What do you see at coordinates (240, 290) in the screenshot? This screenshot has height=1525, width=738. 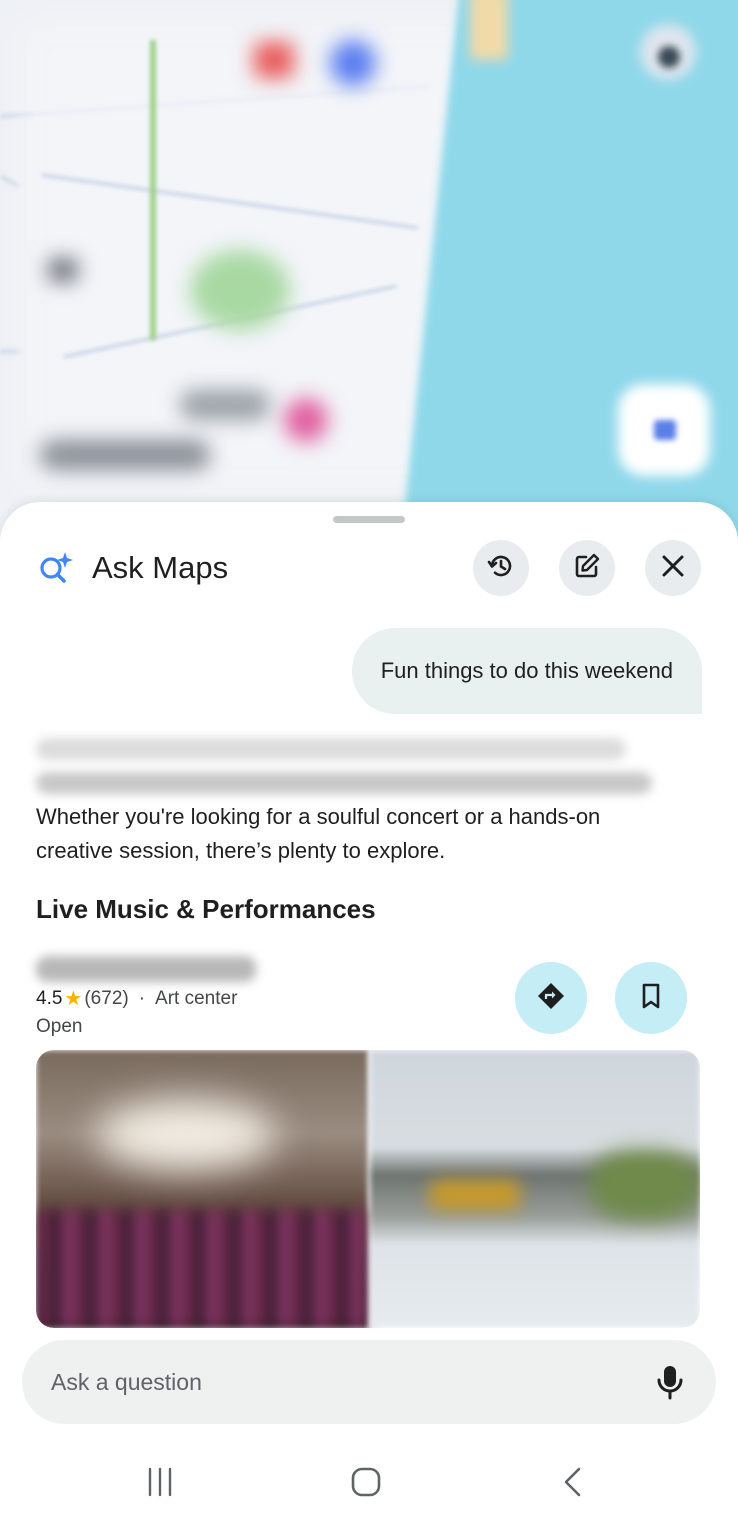 I see `map-park` at bounding box center [240, 290].